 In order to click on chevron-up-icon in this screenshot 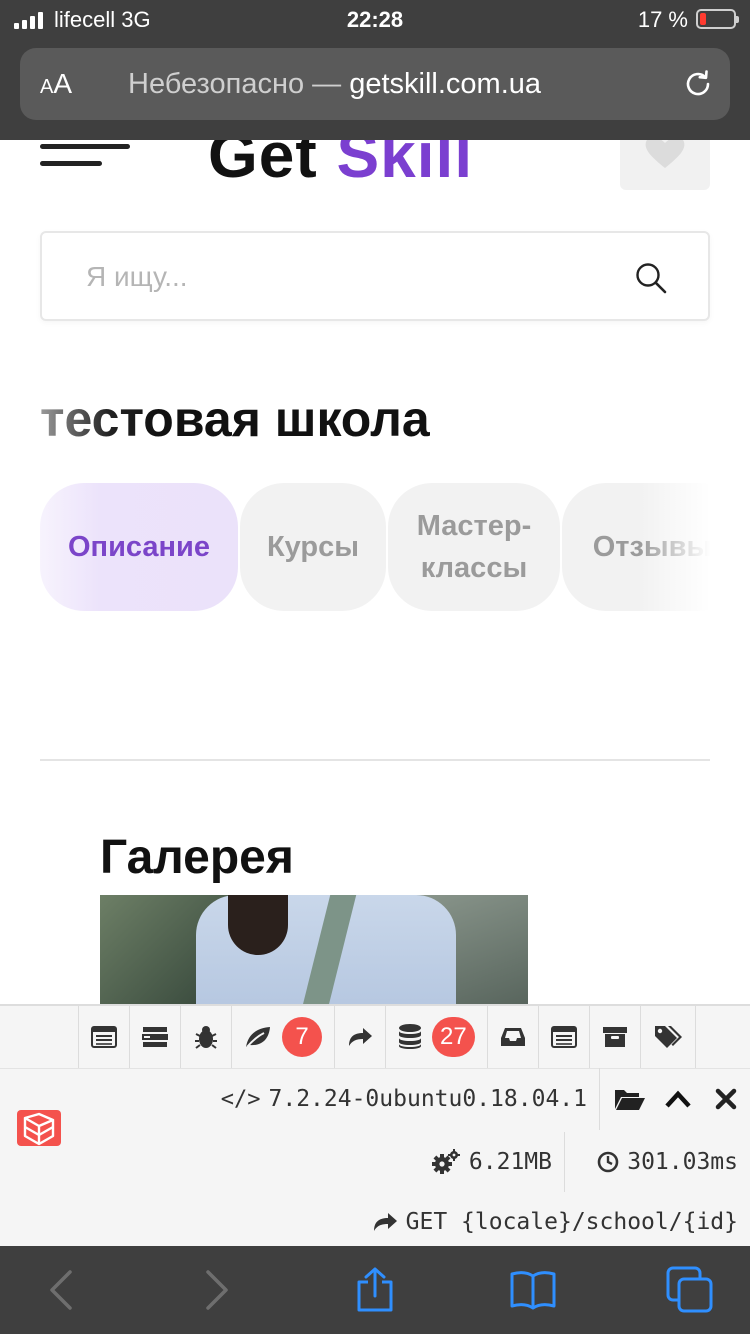, I will do `click(678, 1099)`.